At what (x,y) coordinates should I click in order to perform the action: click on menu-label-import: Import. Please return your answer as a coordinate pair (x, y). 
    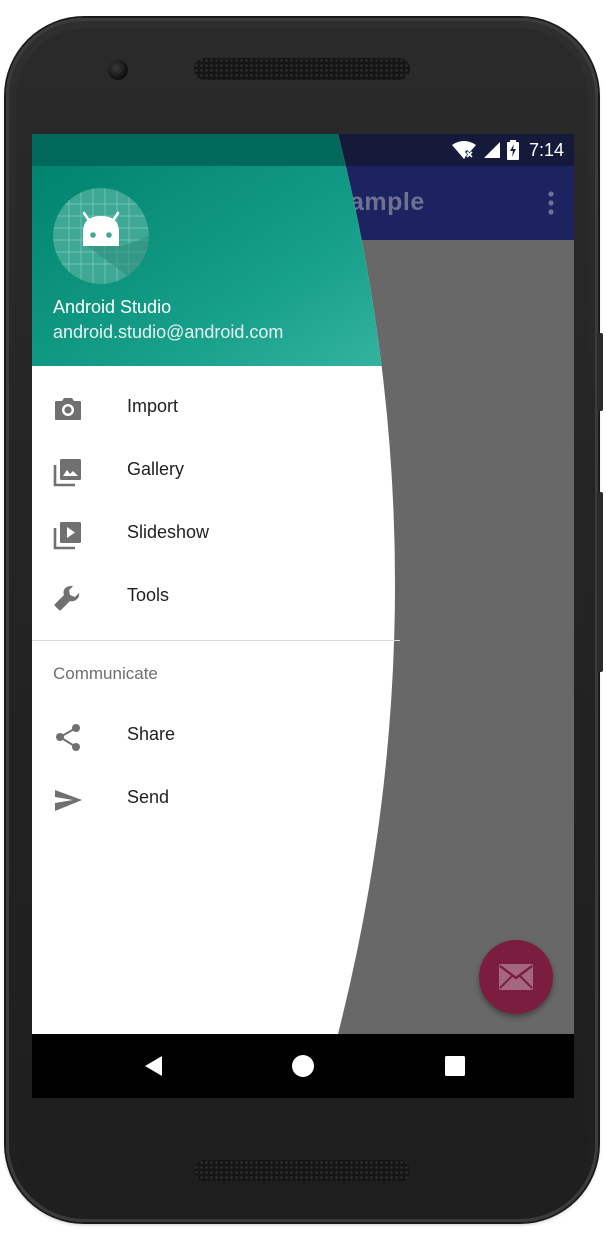
    Looking at the image, I should click on (153, 406).